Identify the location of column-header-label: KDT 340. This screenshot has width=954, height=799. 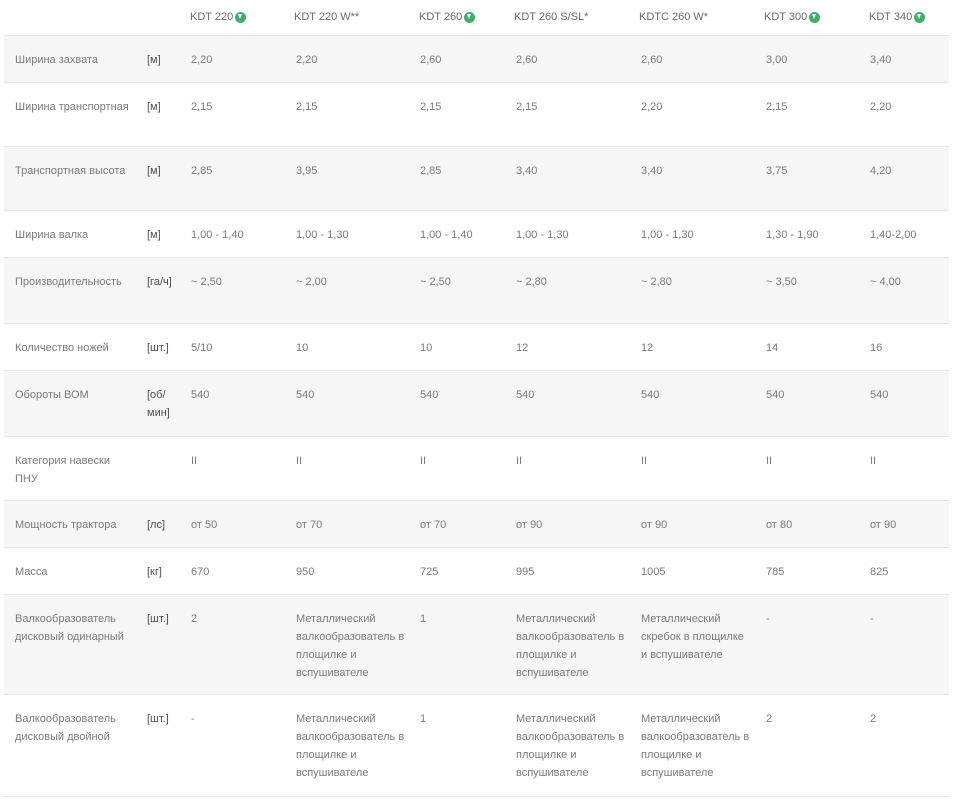
(891, 17).